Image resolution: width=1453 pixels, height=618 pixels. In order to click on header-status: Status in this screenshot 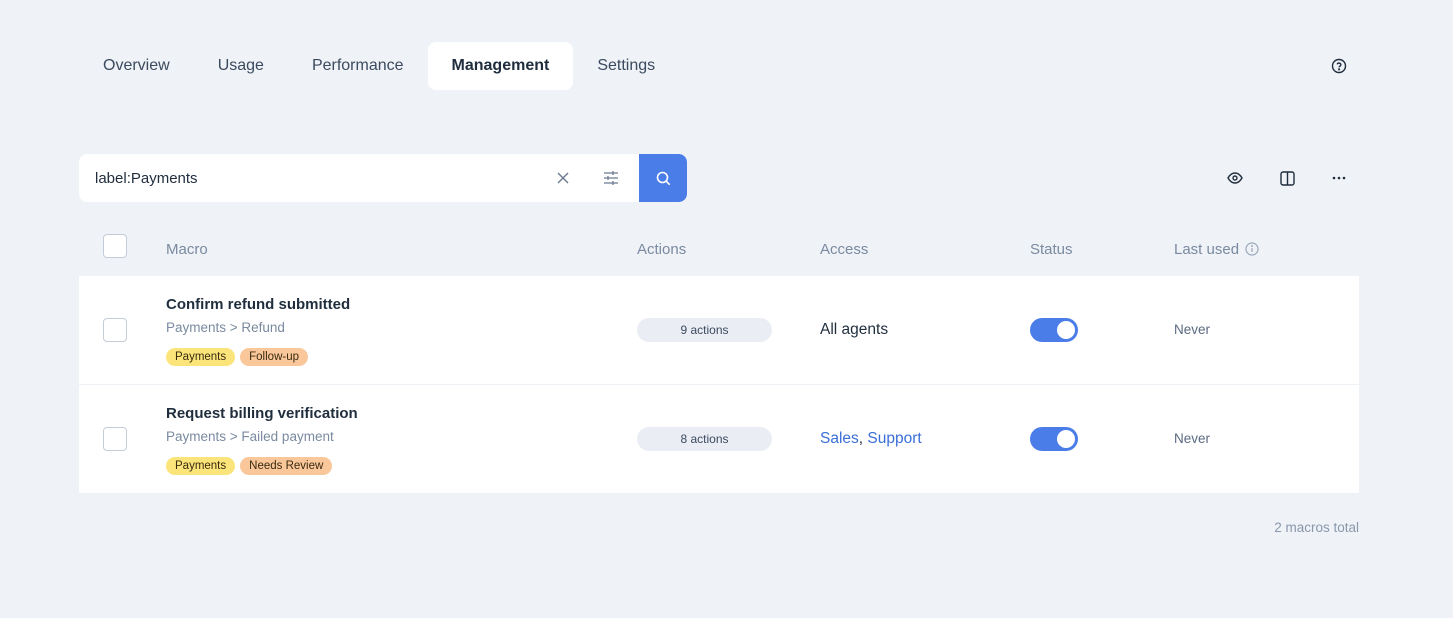, I will do `click(1051, 249)`.